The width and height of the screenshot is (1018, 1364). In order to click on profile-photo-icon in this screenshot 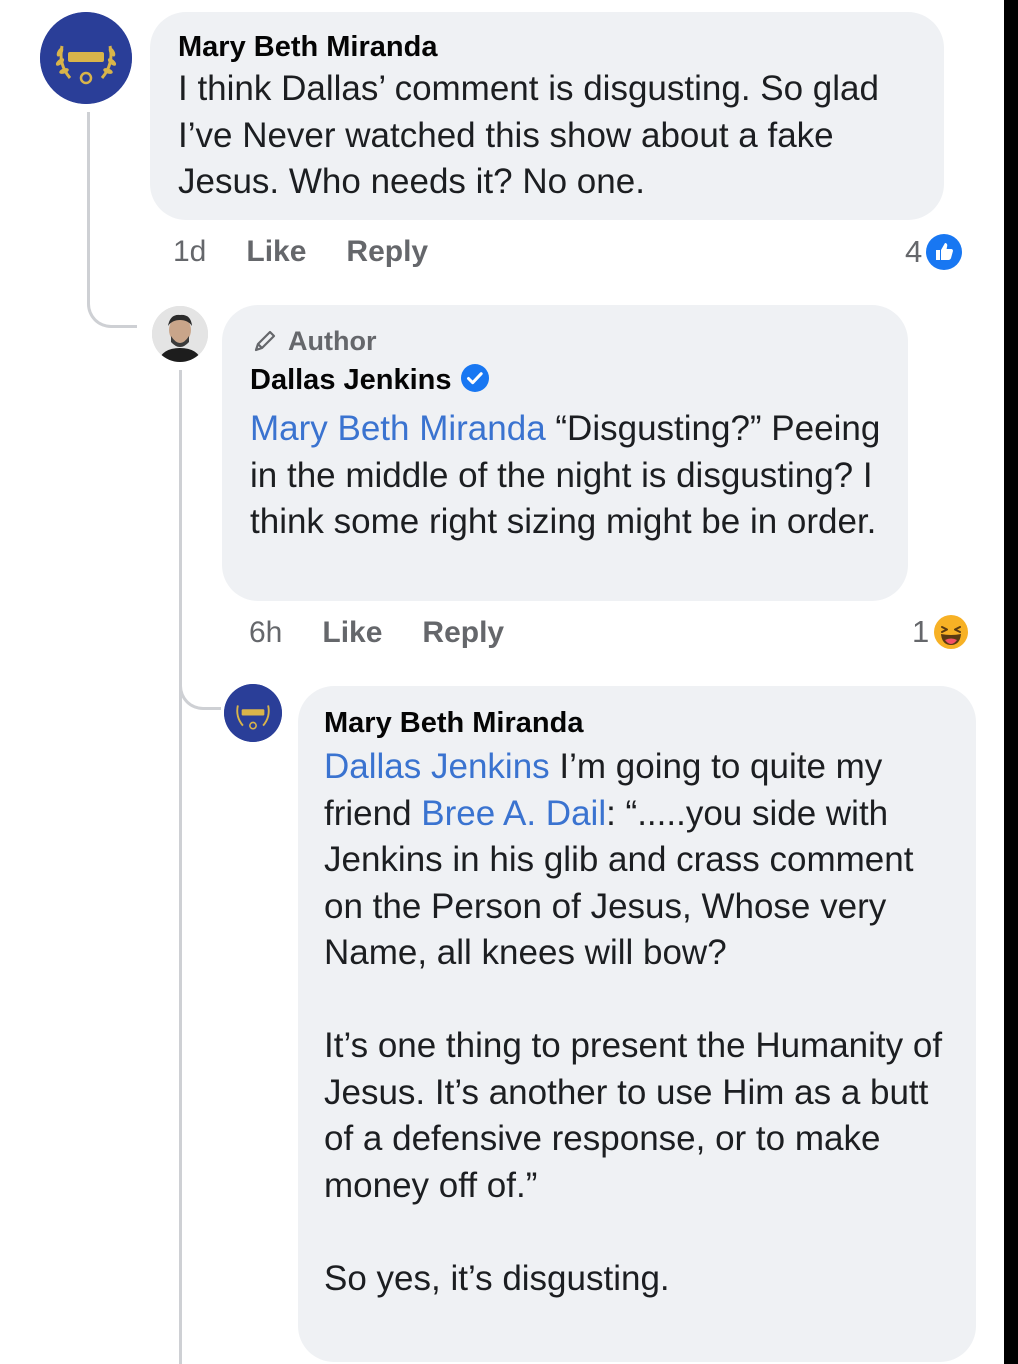, I will do `click(180, 334)`.